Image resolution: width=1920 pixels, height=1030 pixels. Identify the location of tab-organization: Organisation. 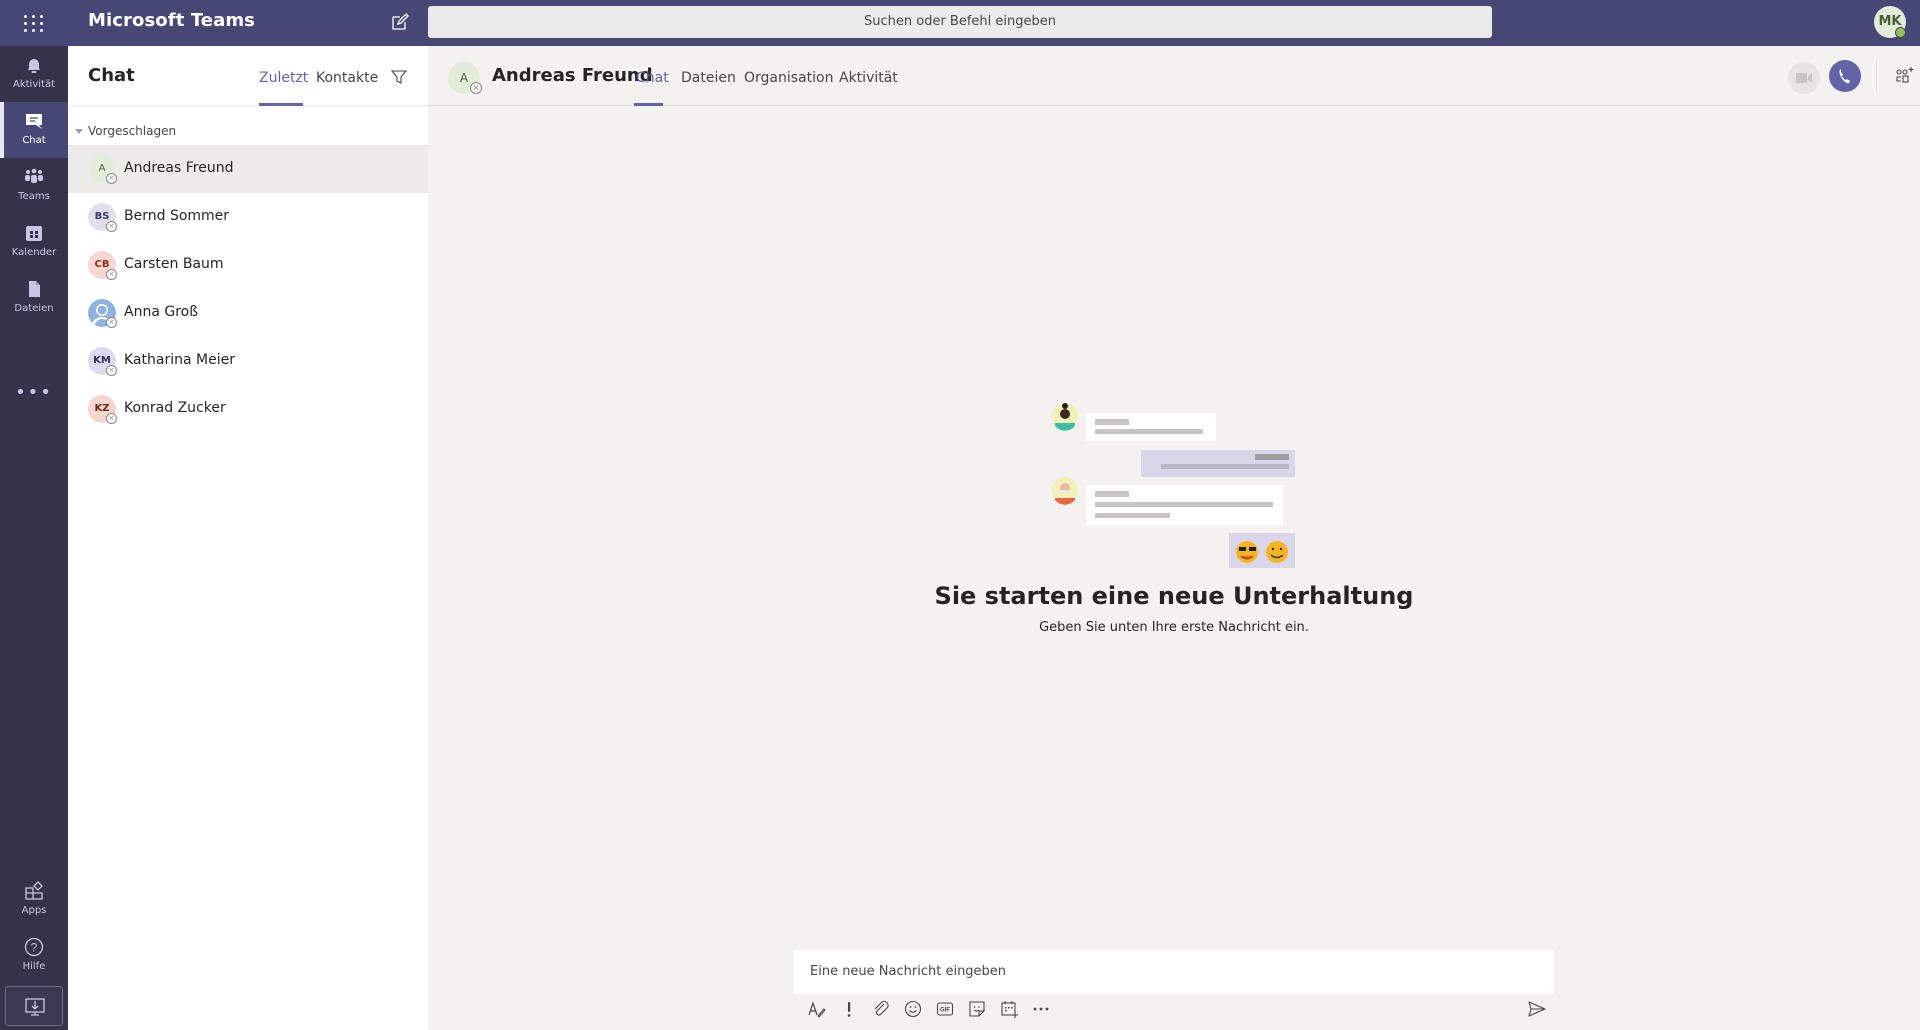
(788, 78).